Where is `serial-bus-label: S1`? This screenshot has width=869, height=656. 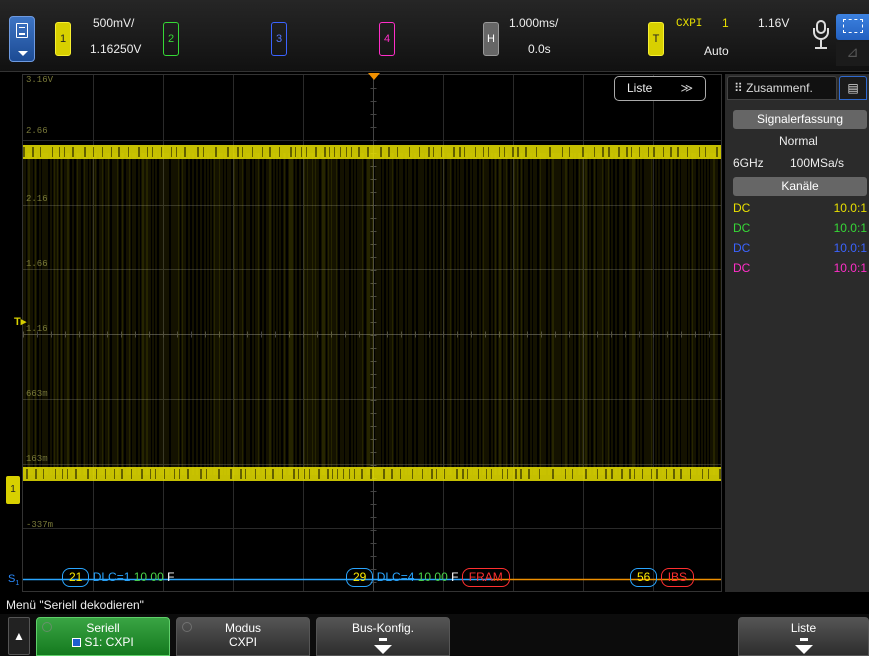 serial-bus-label: S1 is located at coordinates (14, 580).